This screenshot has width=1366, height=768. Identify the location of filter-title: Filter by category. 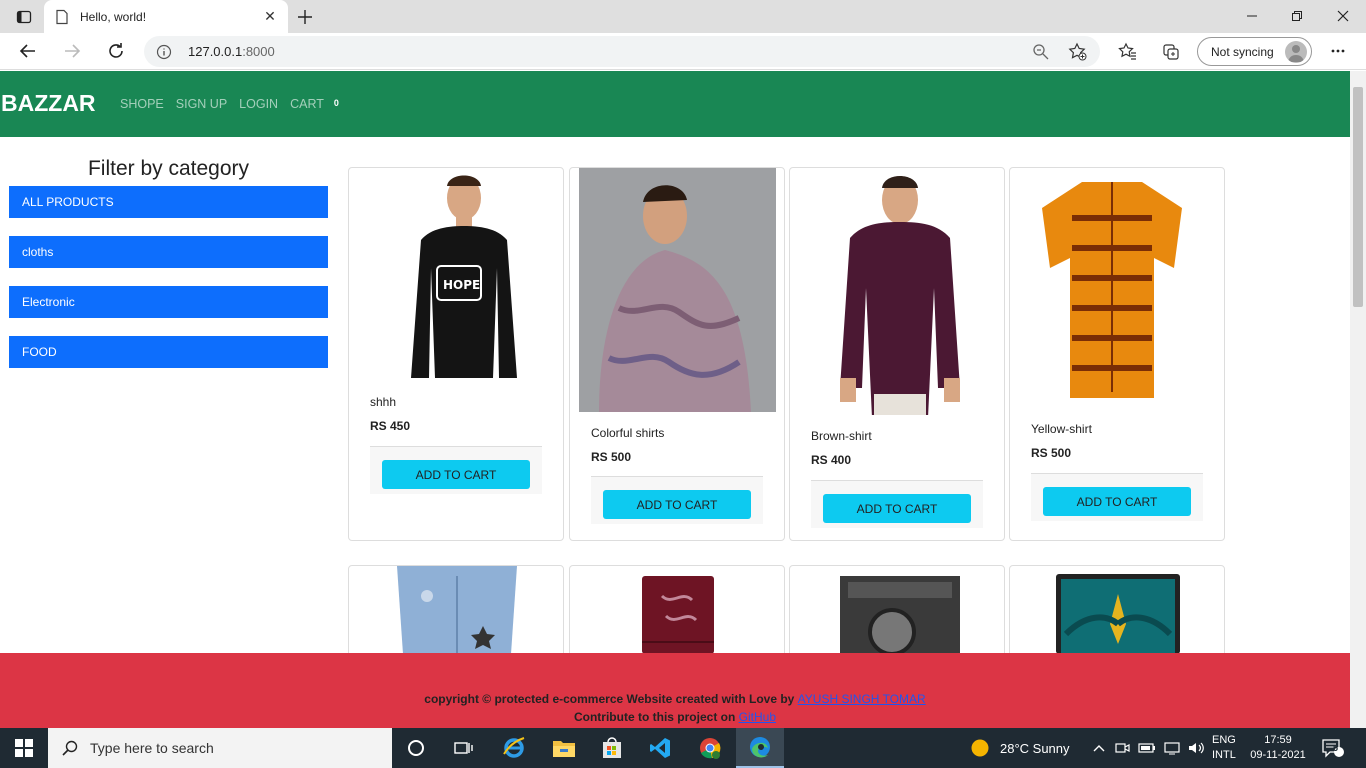
(168, 168).